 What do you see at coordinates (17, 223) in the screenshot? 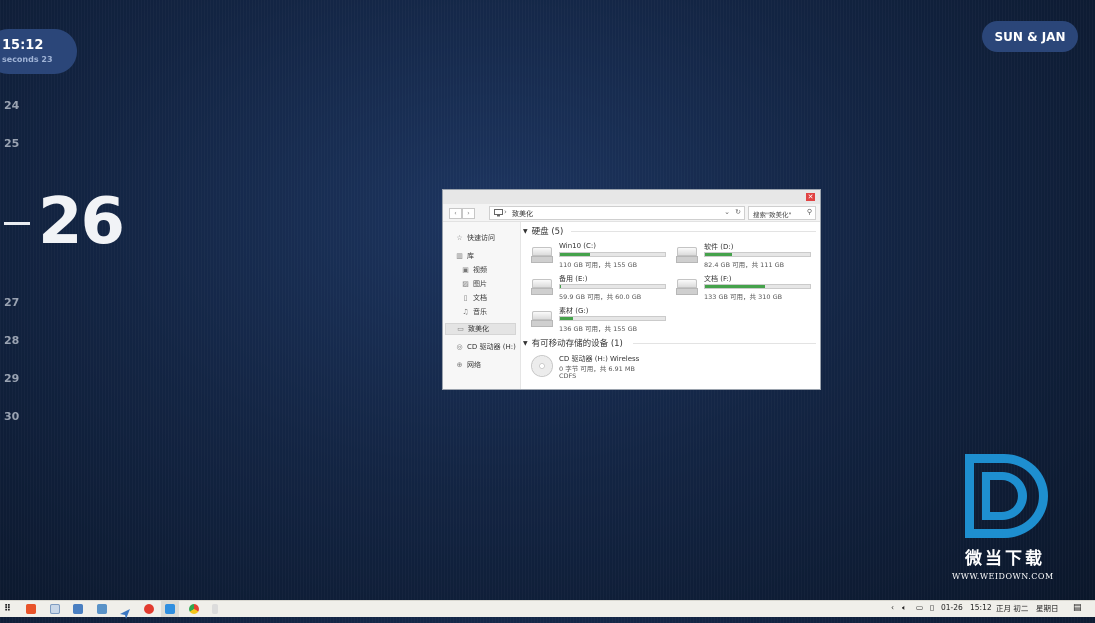
I see `today-marker` at bounding box center [17, 223].